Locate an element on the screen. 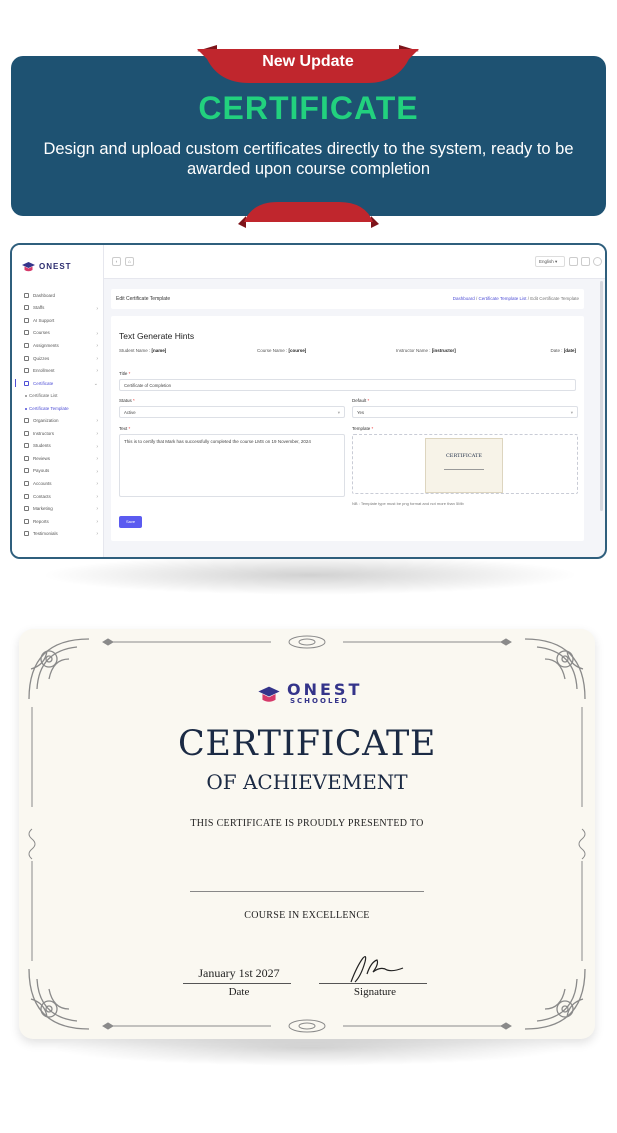 Image resolution: width=617 pixels, height=1133 pixels. text-label: Text * is located at coordinates (125, 428).